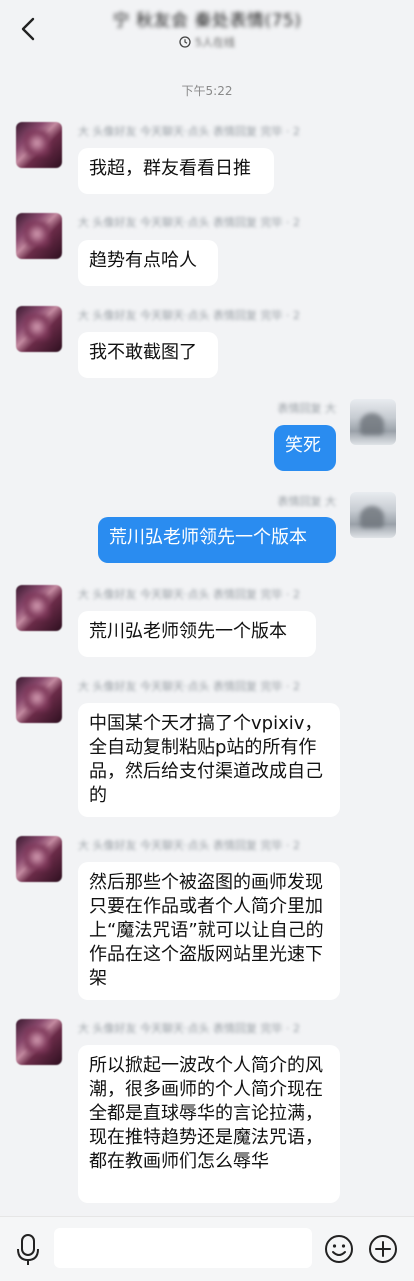  Describe the element at coordinates (176, 171) in the screenshot. I see `message-bubble: 我超，群友看看日推` at that location.